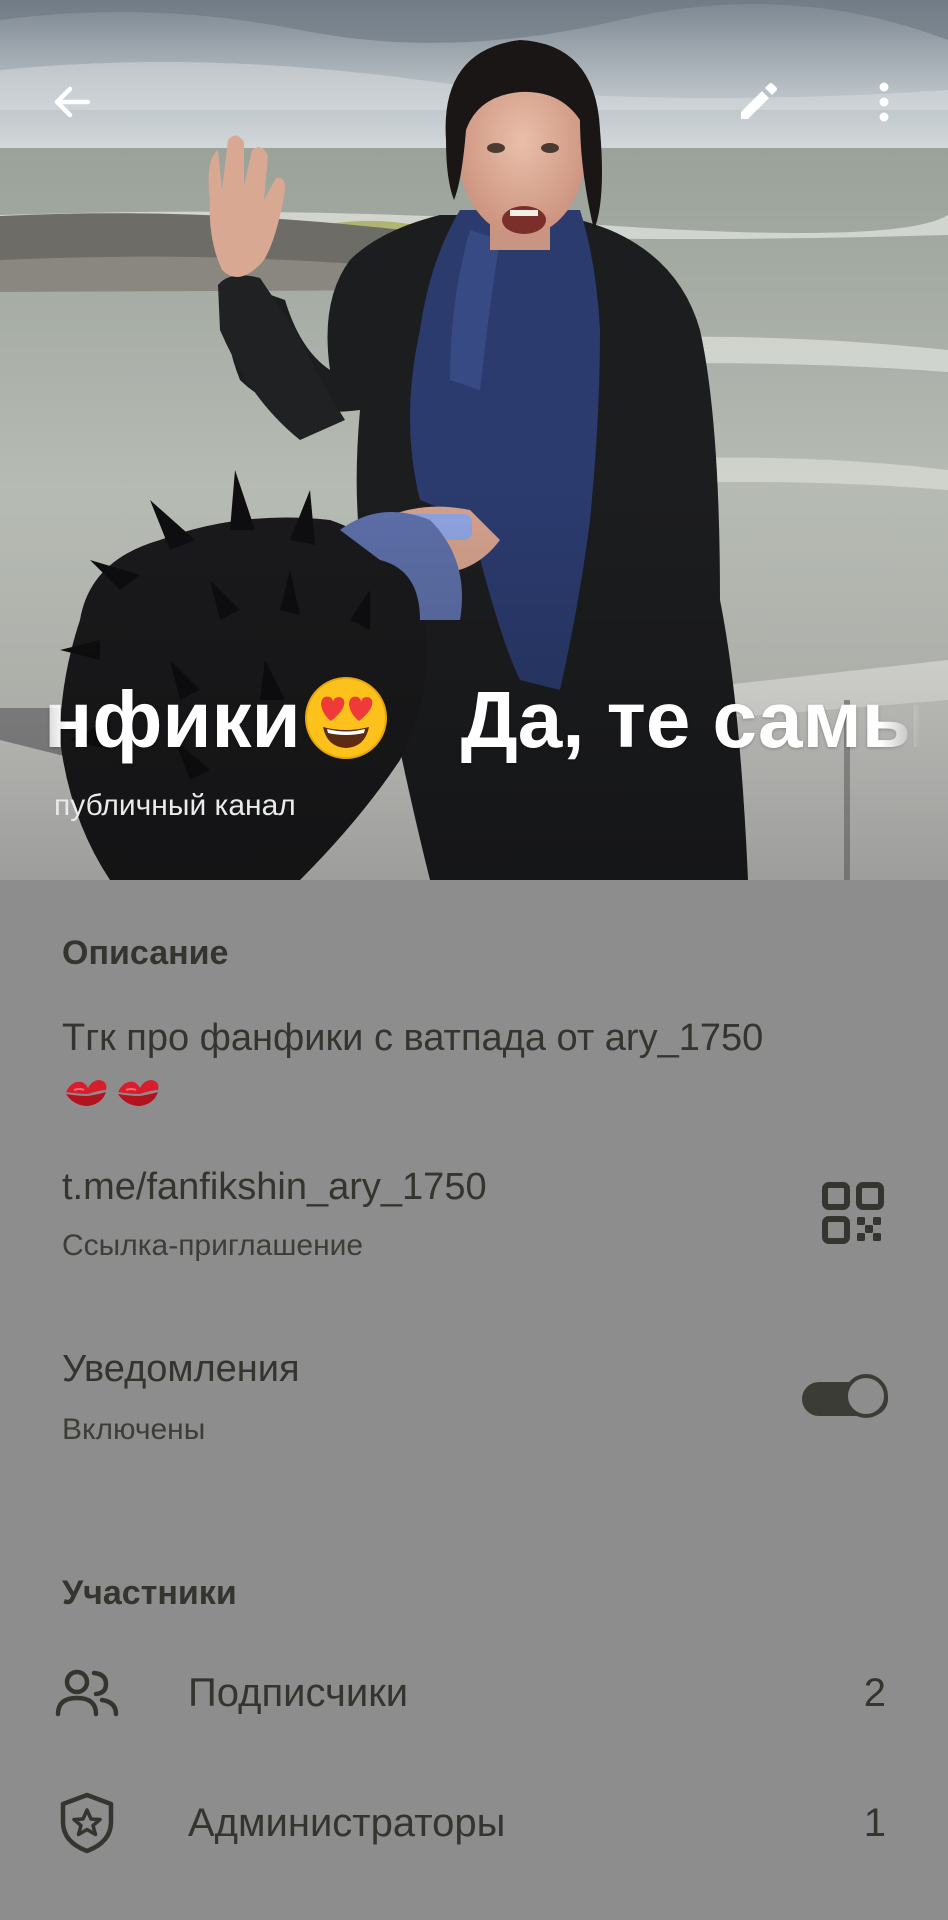  I want to click on more-vertical-icon, so click(884, 102).